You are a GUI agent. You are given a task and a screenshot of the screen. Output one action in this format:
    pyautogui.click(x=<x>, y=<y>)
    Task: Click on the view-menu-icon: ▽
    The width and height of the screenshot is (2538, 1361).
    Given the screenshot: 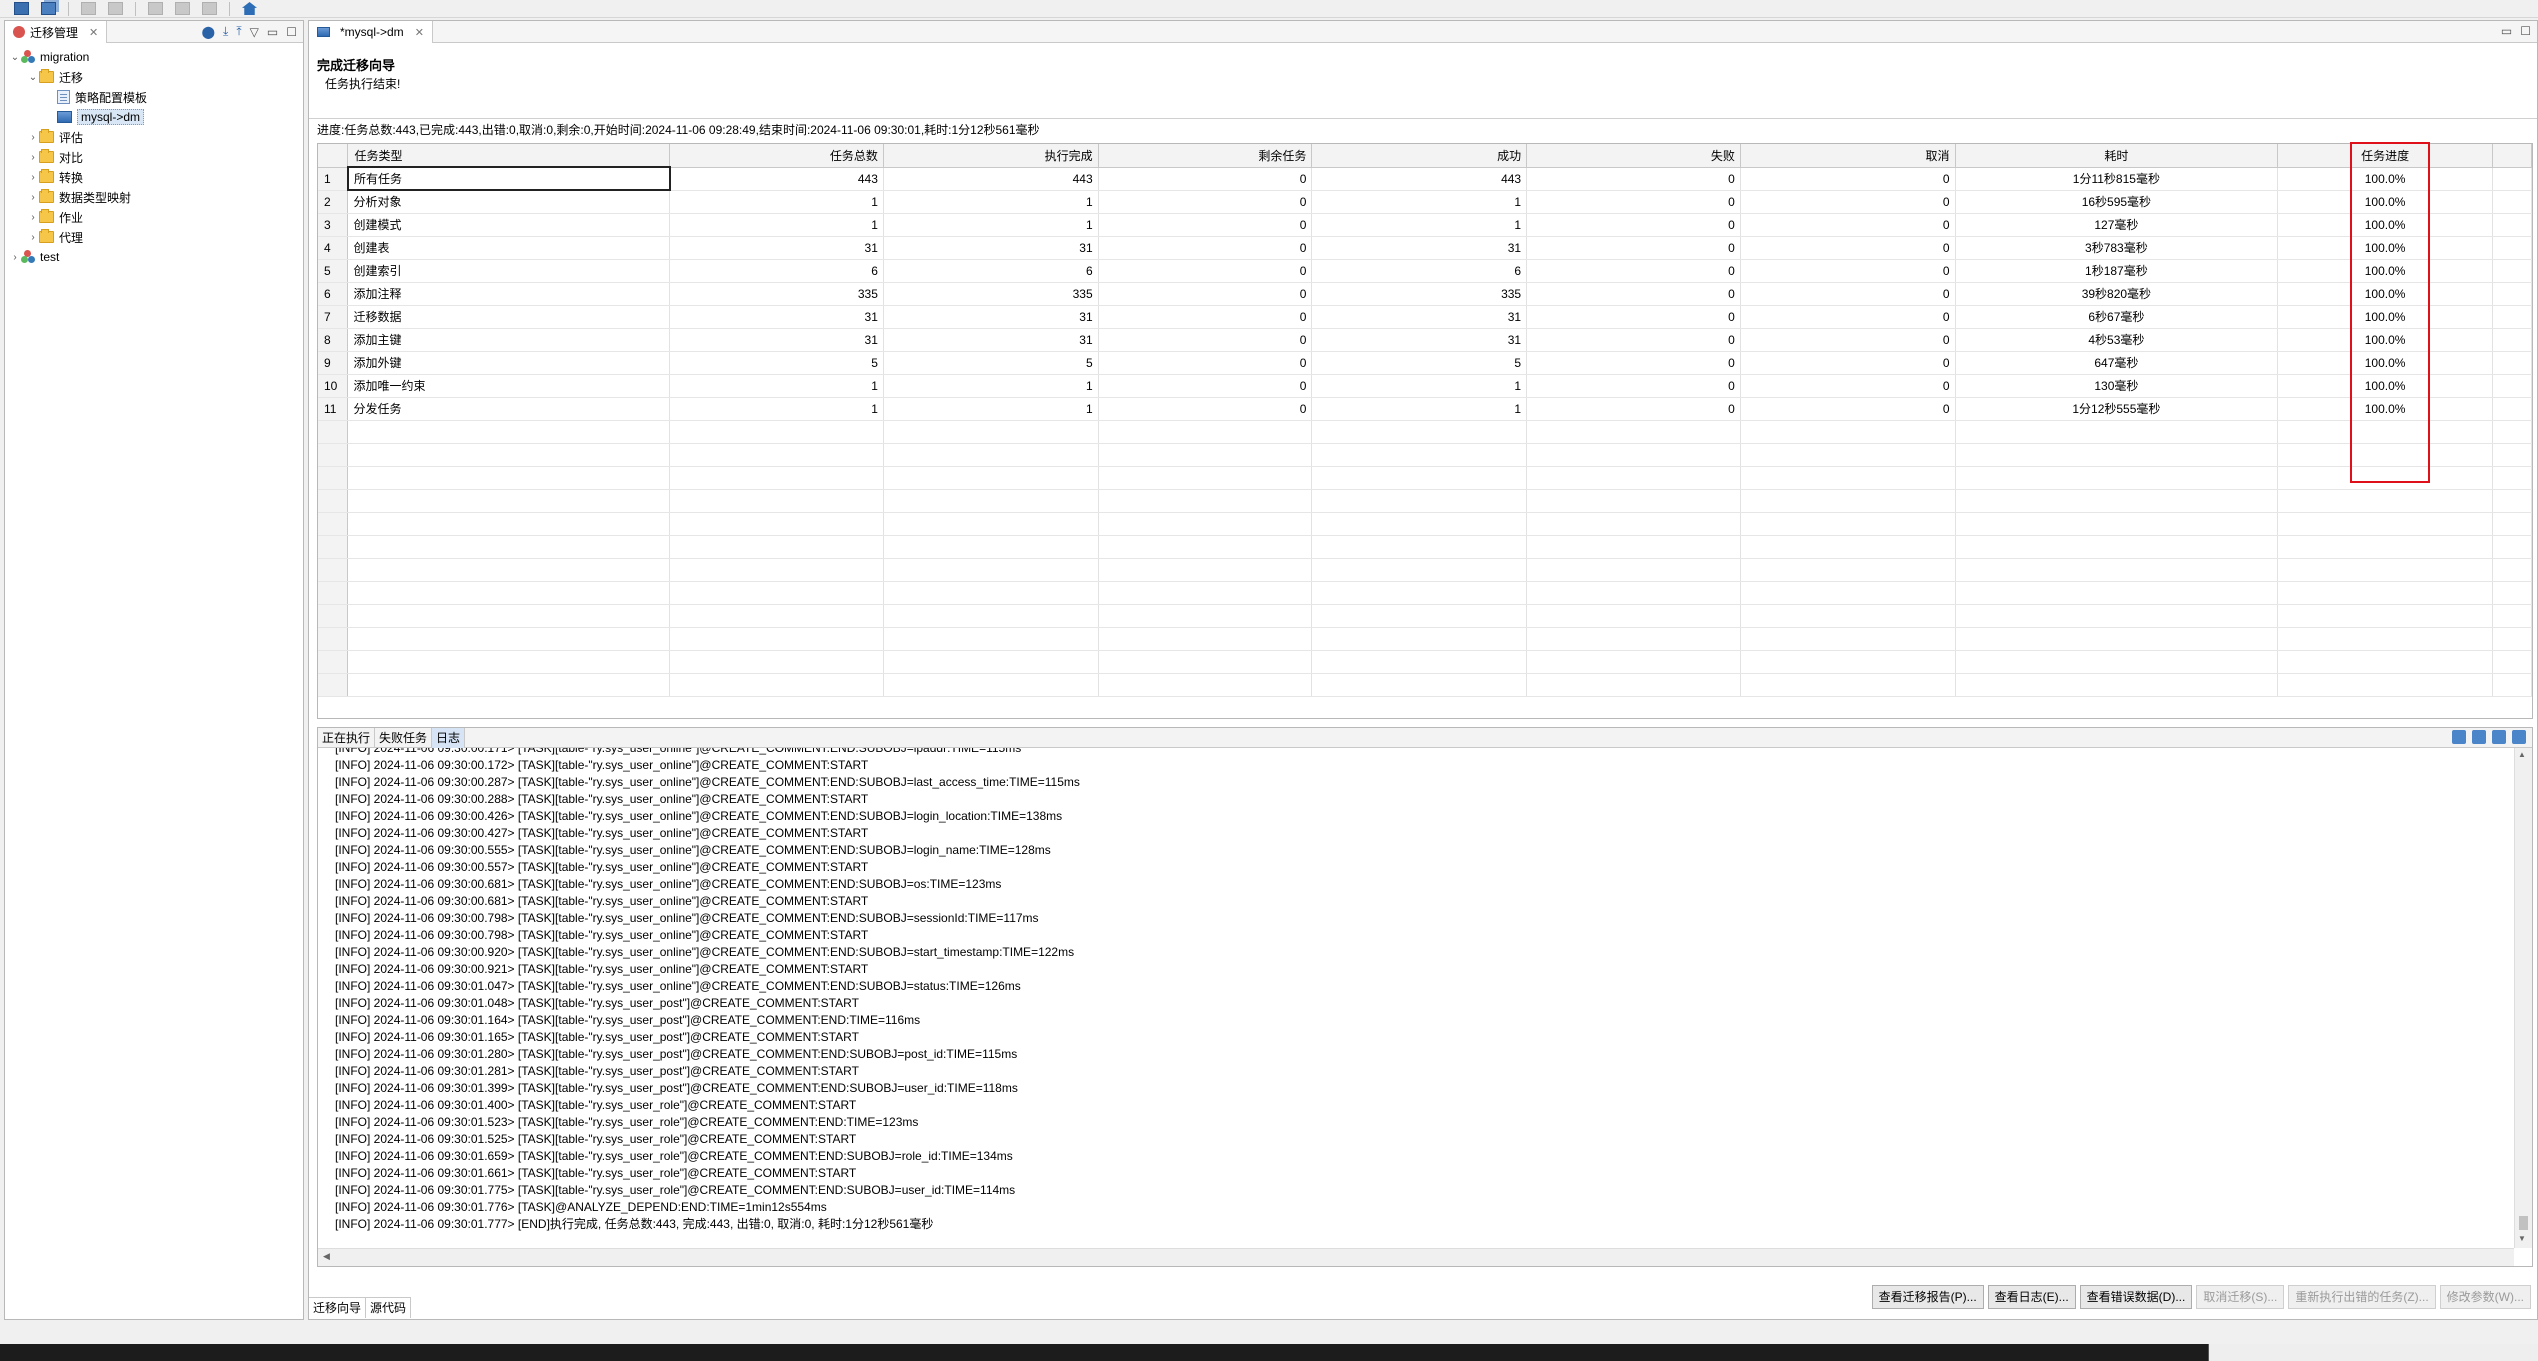 What is the action you would take?
    pyautogui.click(x=254, y=32)
    